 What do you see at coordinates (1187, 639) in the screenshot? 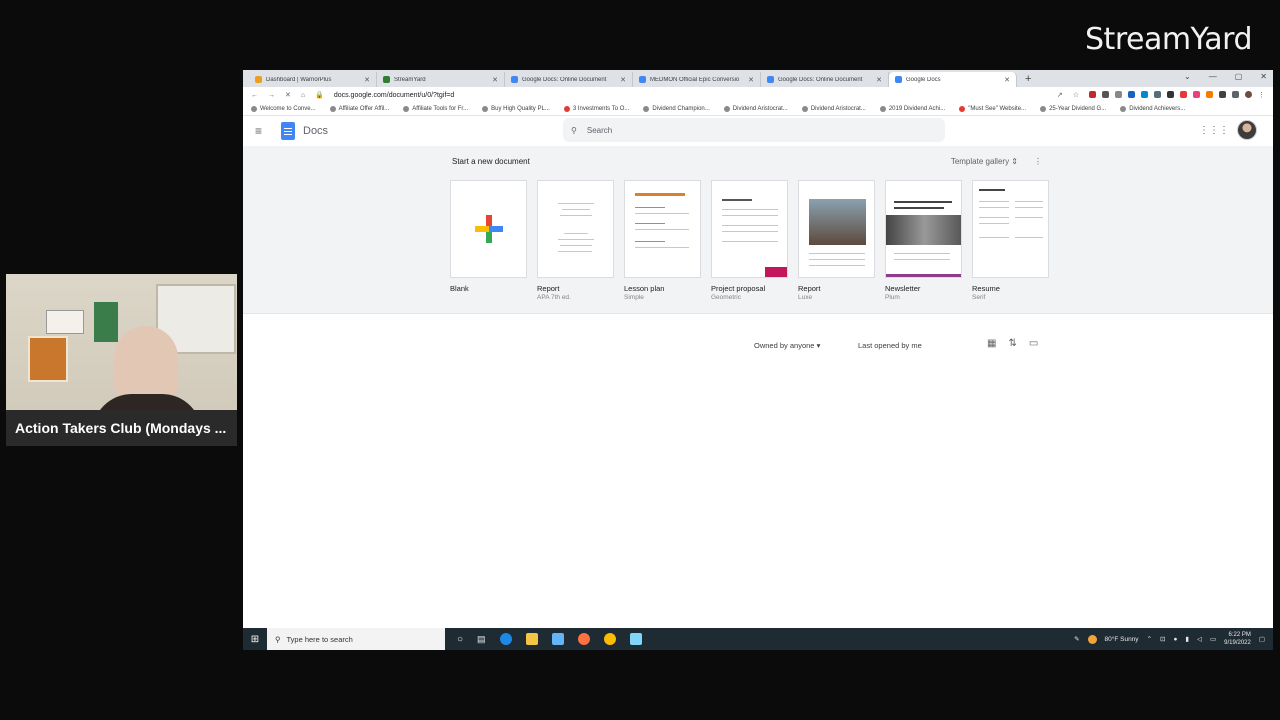
I see `battery-icon: ▮` at bounding box center [1187, 639].